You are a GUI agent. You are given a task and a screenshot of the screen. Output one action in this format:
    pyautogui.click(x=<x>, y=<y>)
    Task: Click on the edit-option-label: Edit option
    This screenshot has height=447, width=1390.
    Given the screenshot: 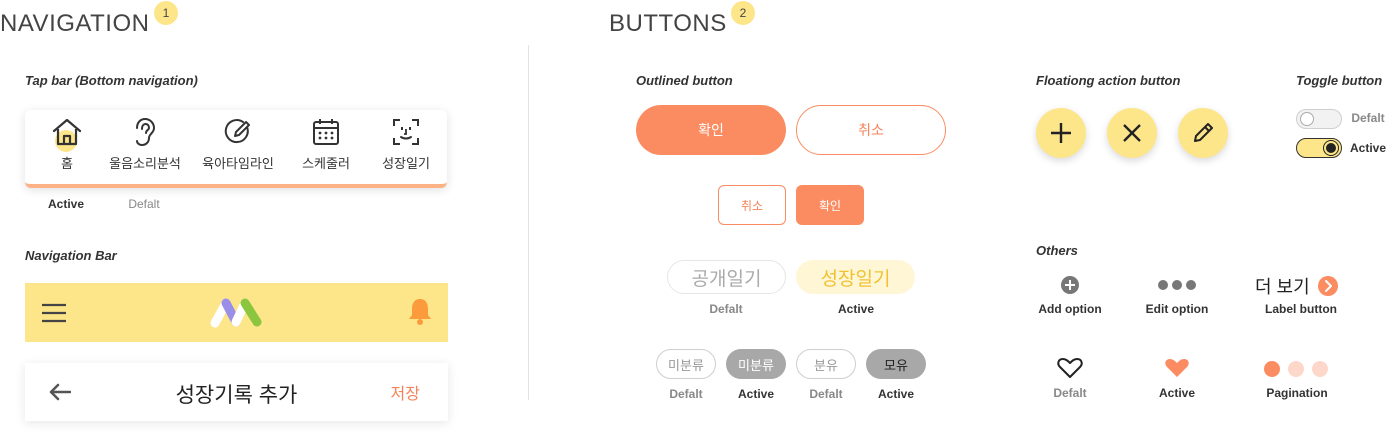 What is the action you would take?
    pyautogui.click(x=1177, y=309)
    